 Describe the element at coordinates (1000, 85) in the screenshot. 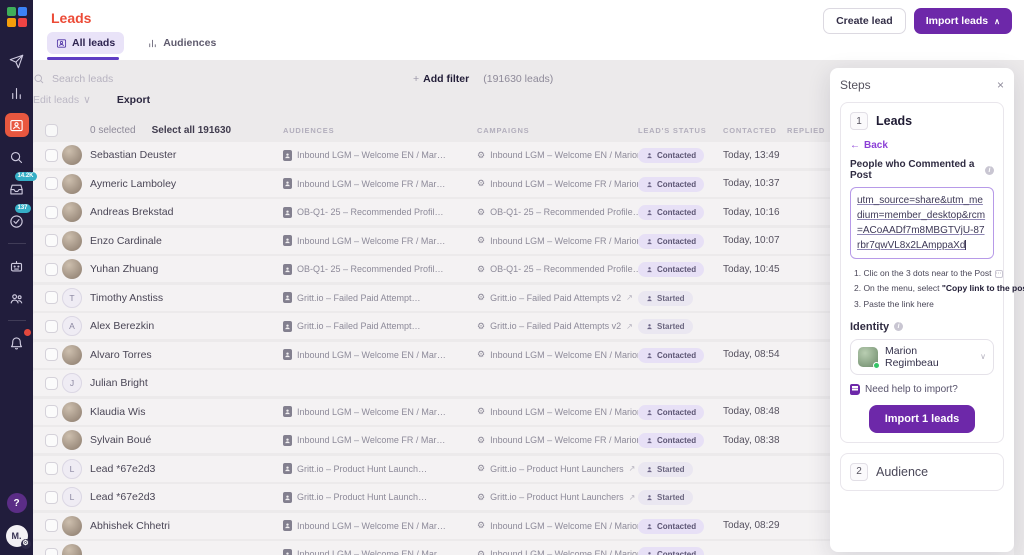

I see `close-icon: ×` at that location.